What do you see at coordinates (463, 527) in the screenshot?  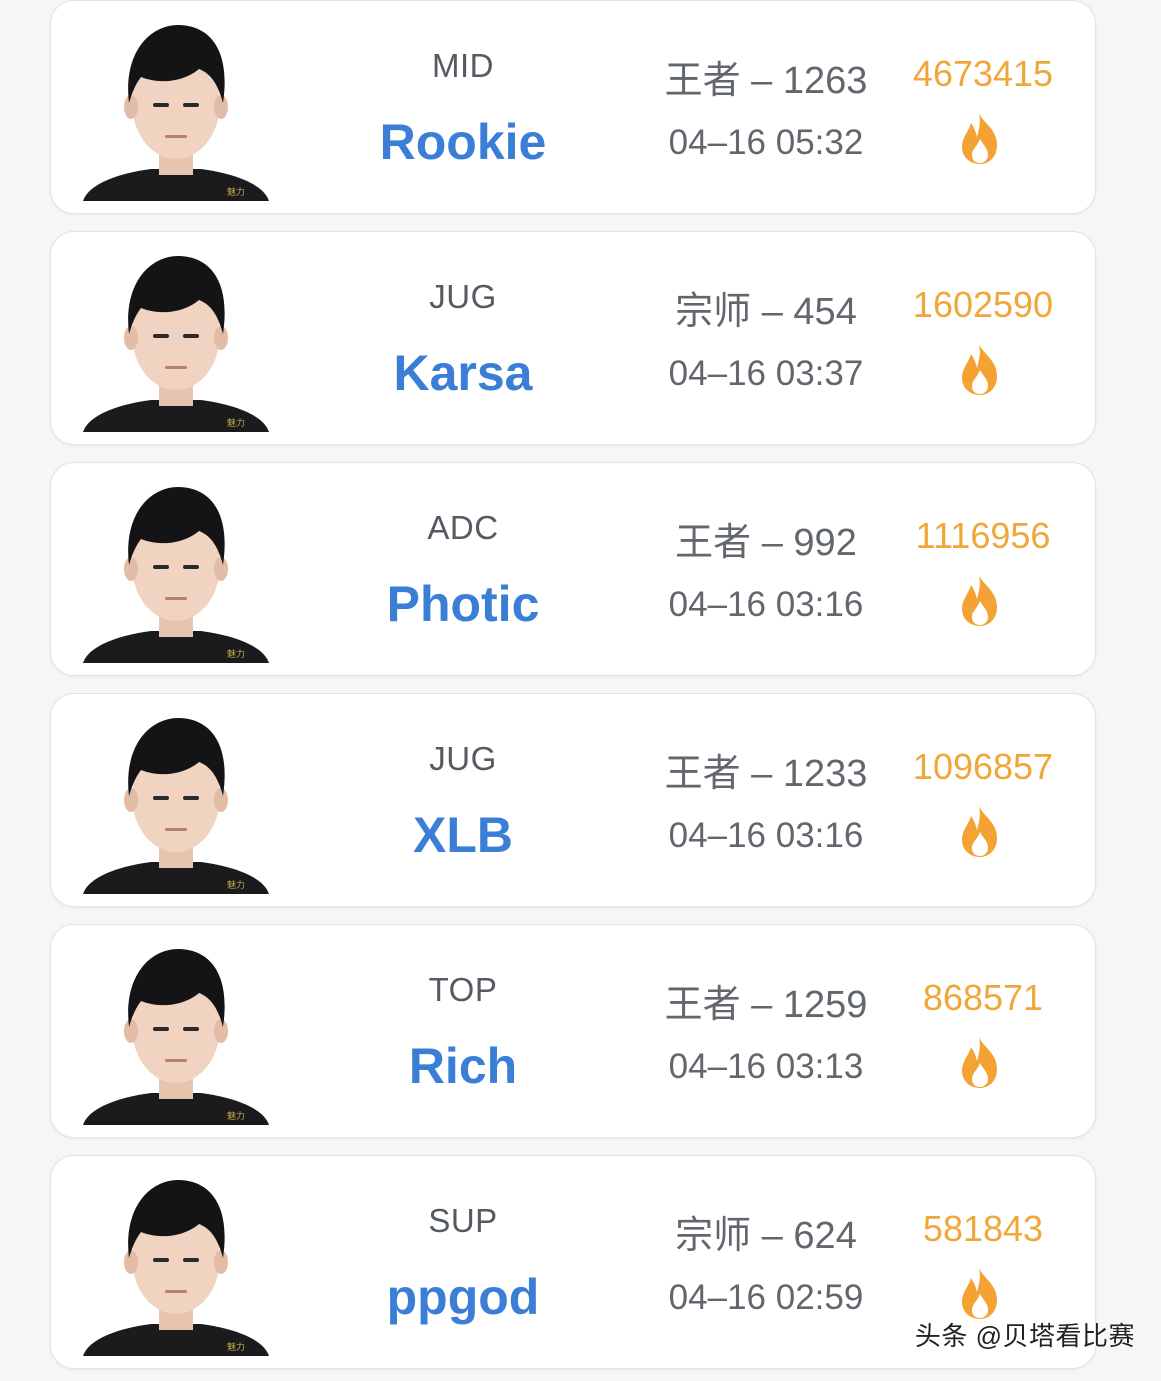 I see `player-position: ADC` at bounding box center [463, 527].